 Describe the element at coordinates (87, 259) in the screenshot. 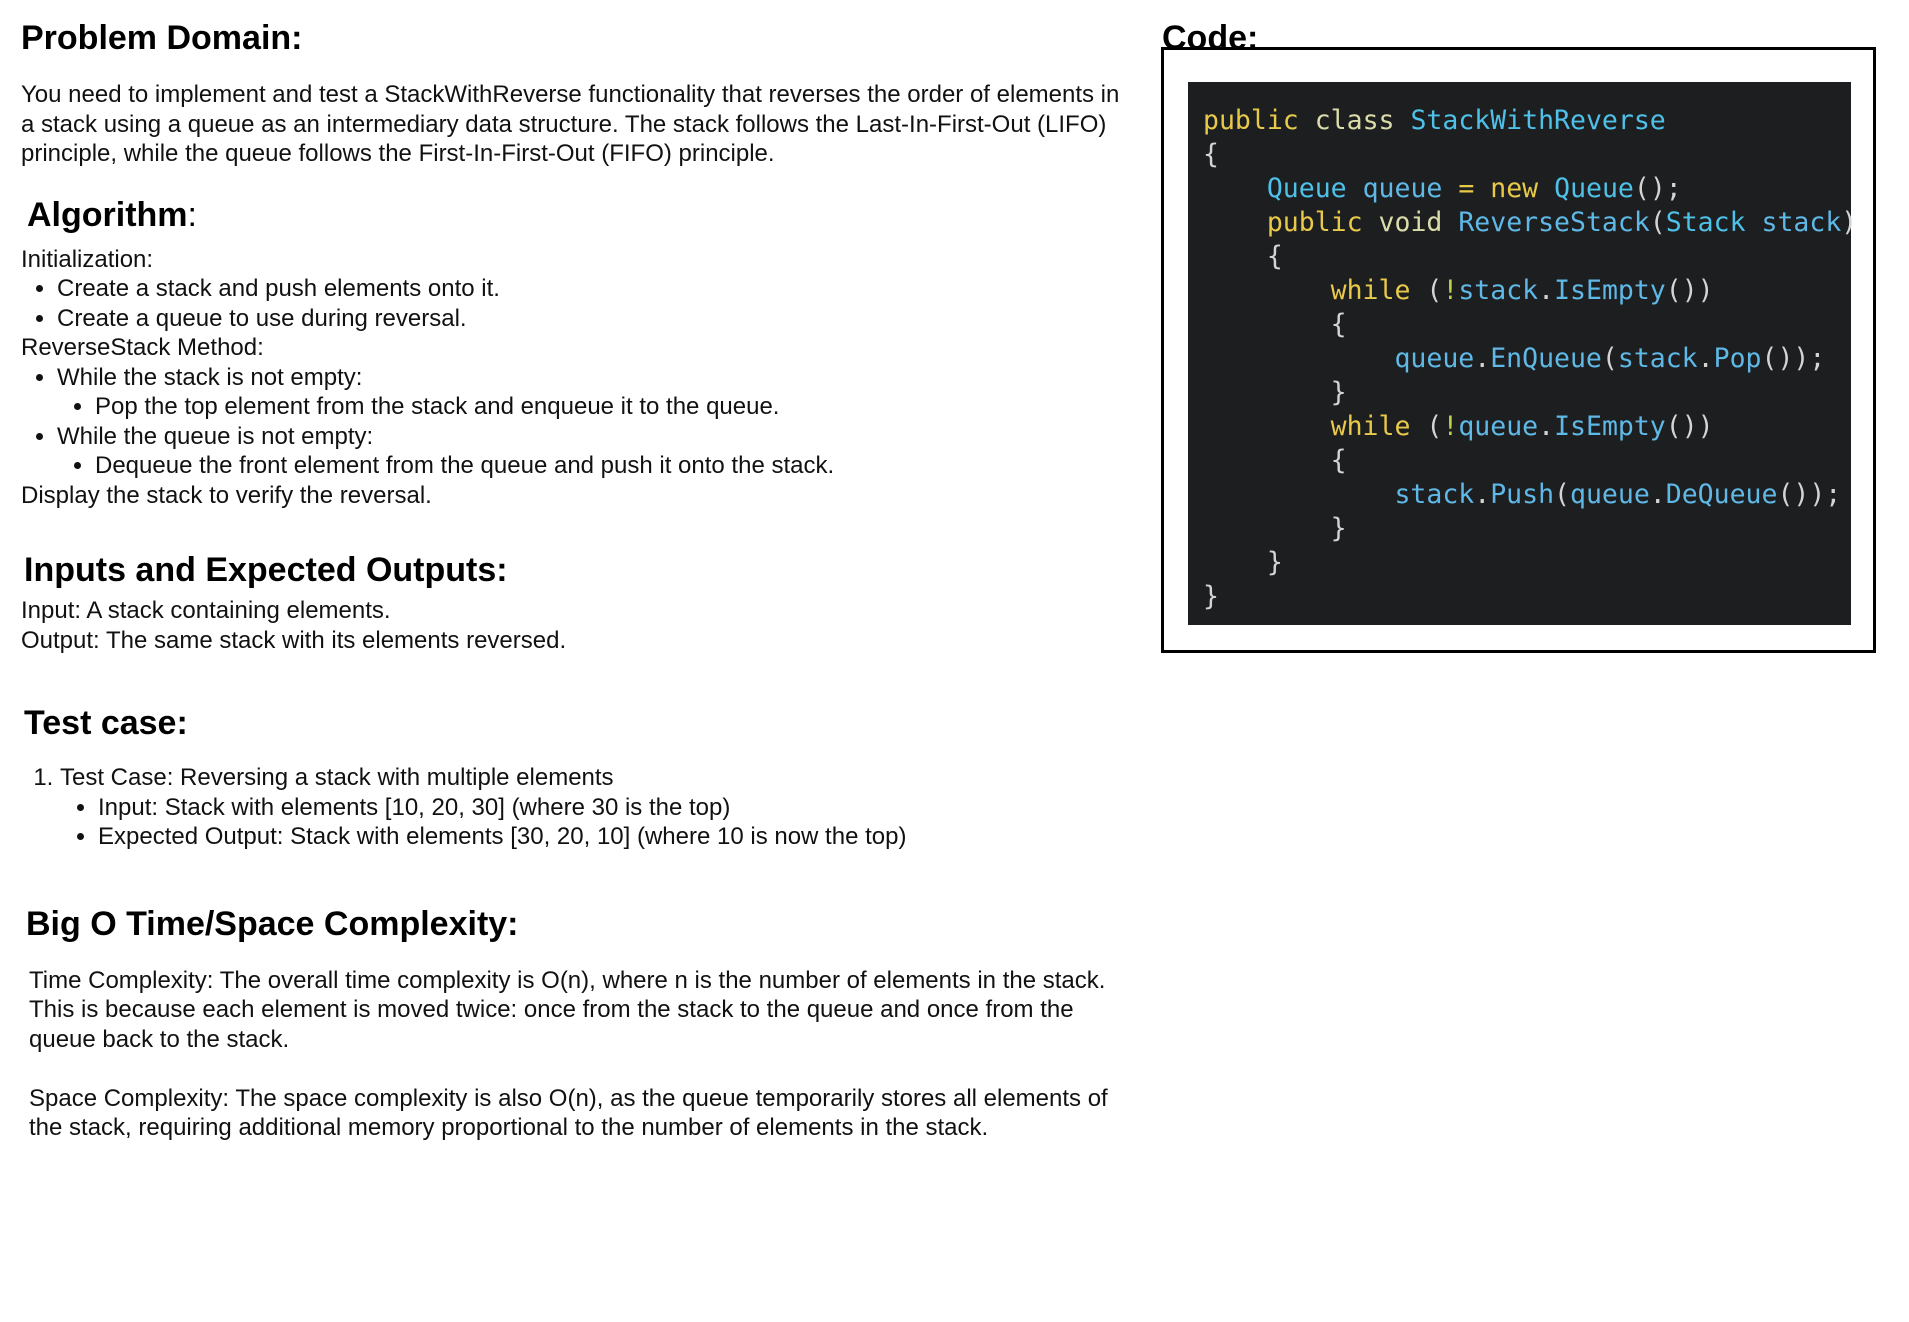

I see `initialization-label: Initialization:` at that location.